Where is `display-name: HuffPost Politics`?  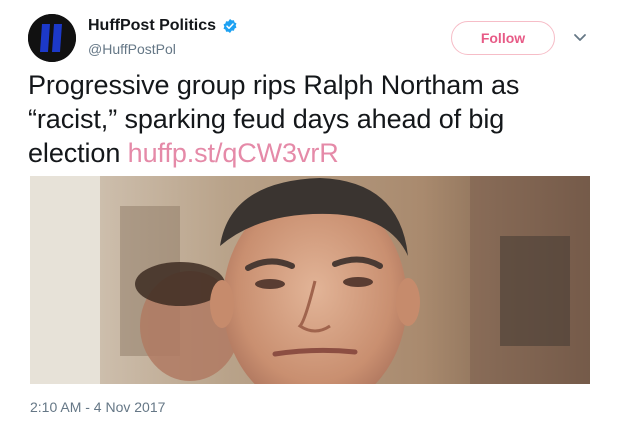
display-name: HuffPost Politics is located at coordinates (152, 26).